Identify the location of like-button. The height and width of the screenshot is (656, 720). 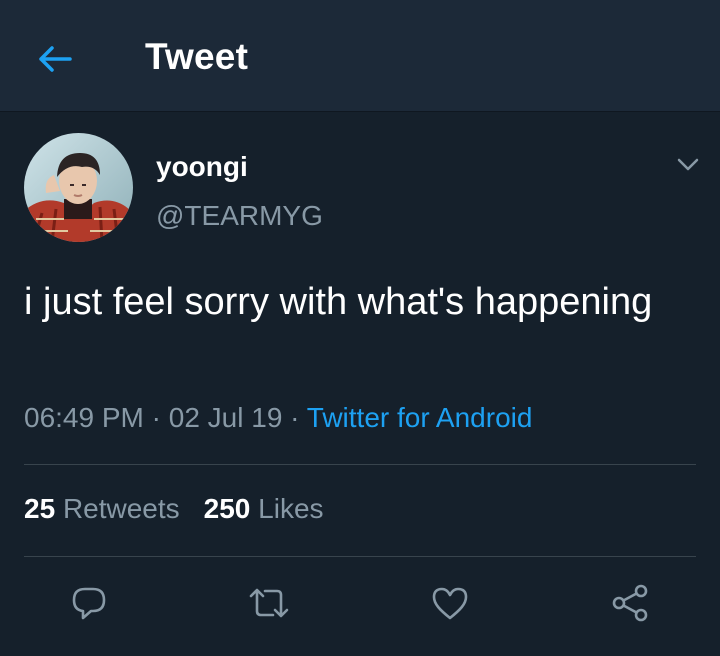
(450, 603).